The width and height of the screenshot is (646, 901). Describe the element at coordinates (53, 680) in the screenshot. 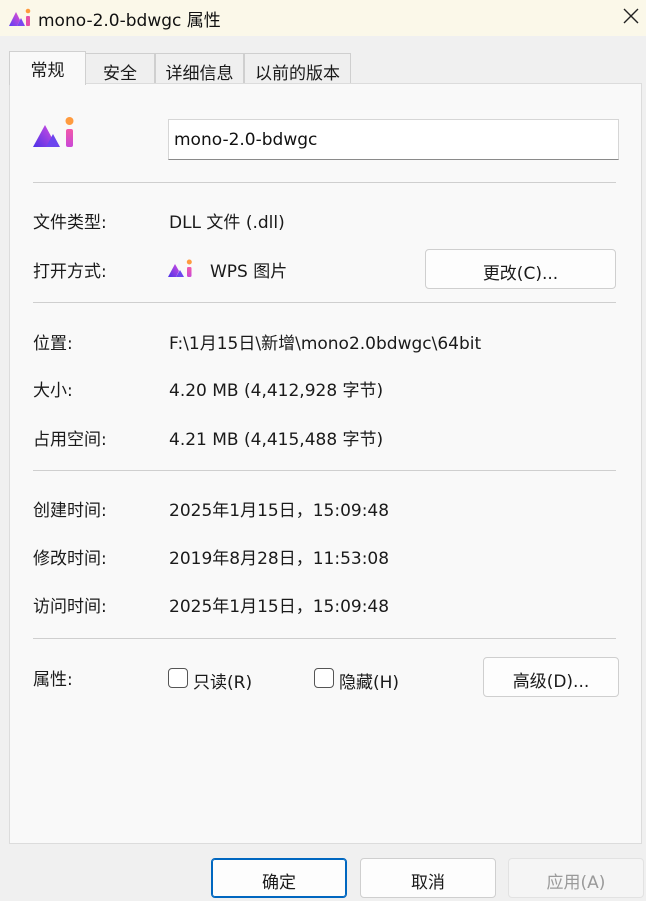

I see `attributes-label: 属性:` at that location.